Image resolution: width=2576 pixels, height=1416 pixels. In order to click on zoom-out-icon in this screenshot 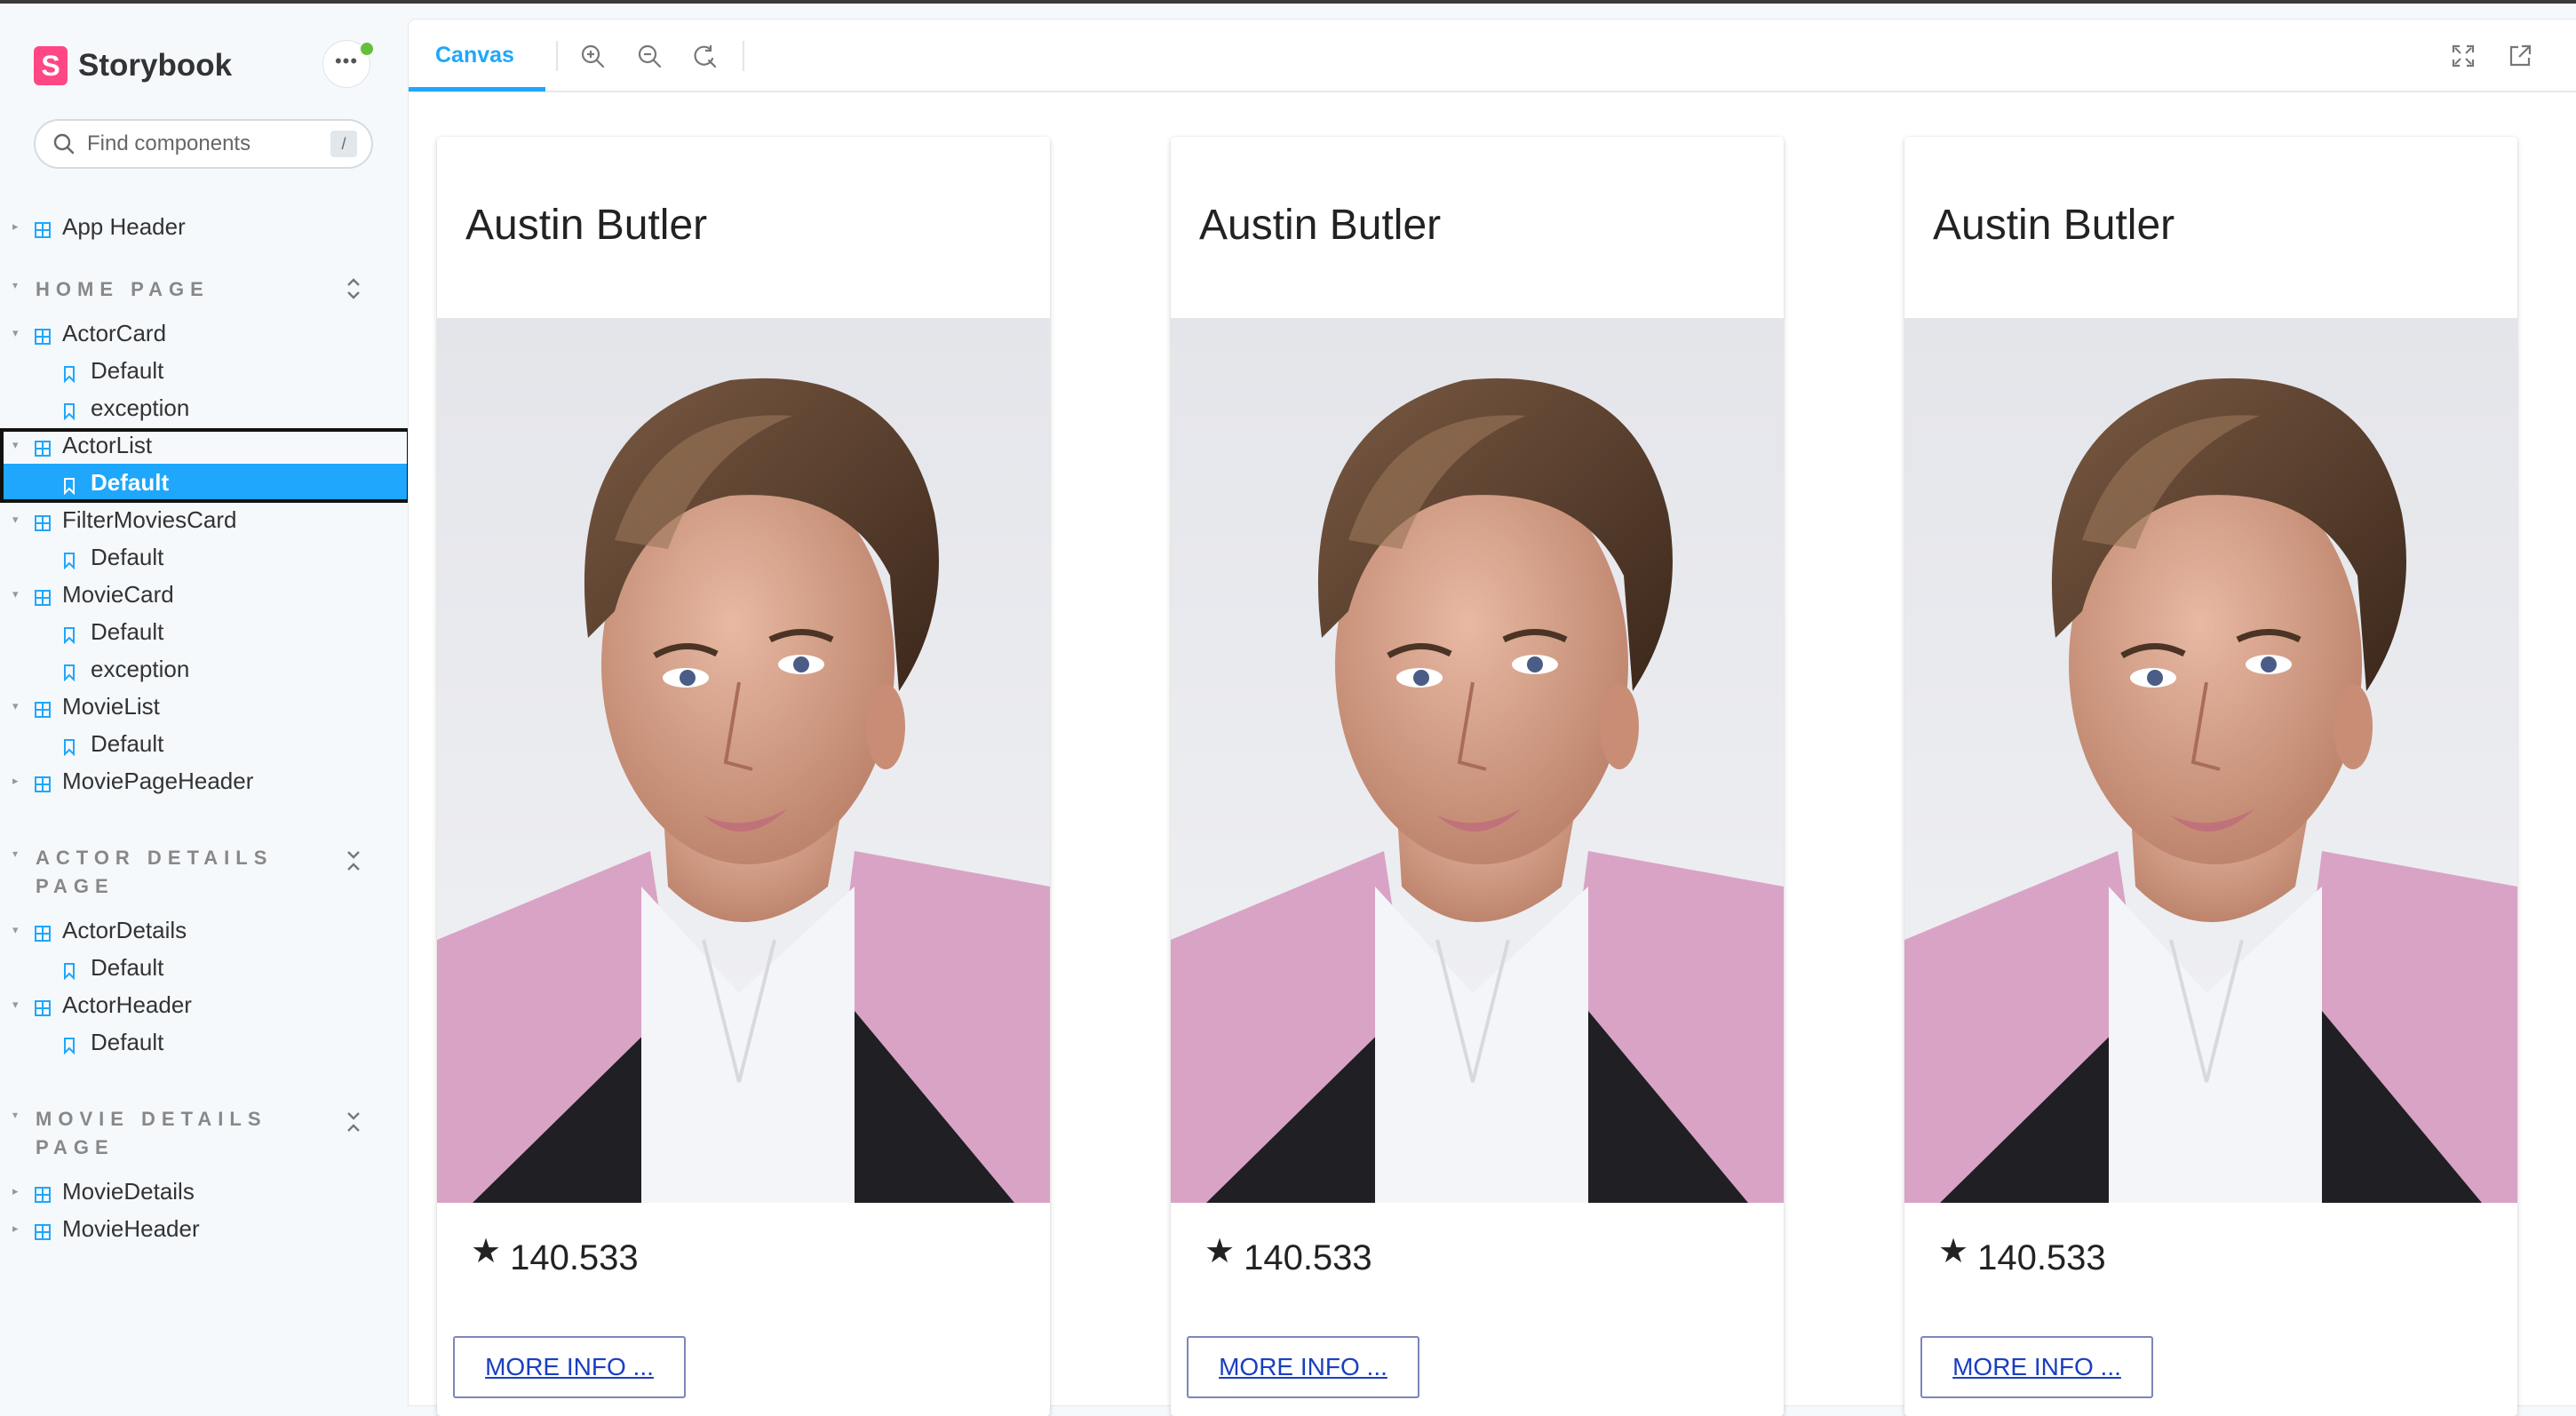, I will do `click(649, 56)`.